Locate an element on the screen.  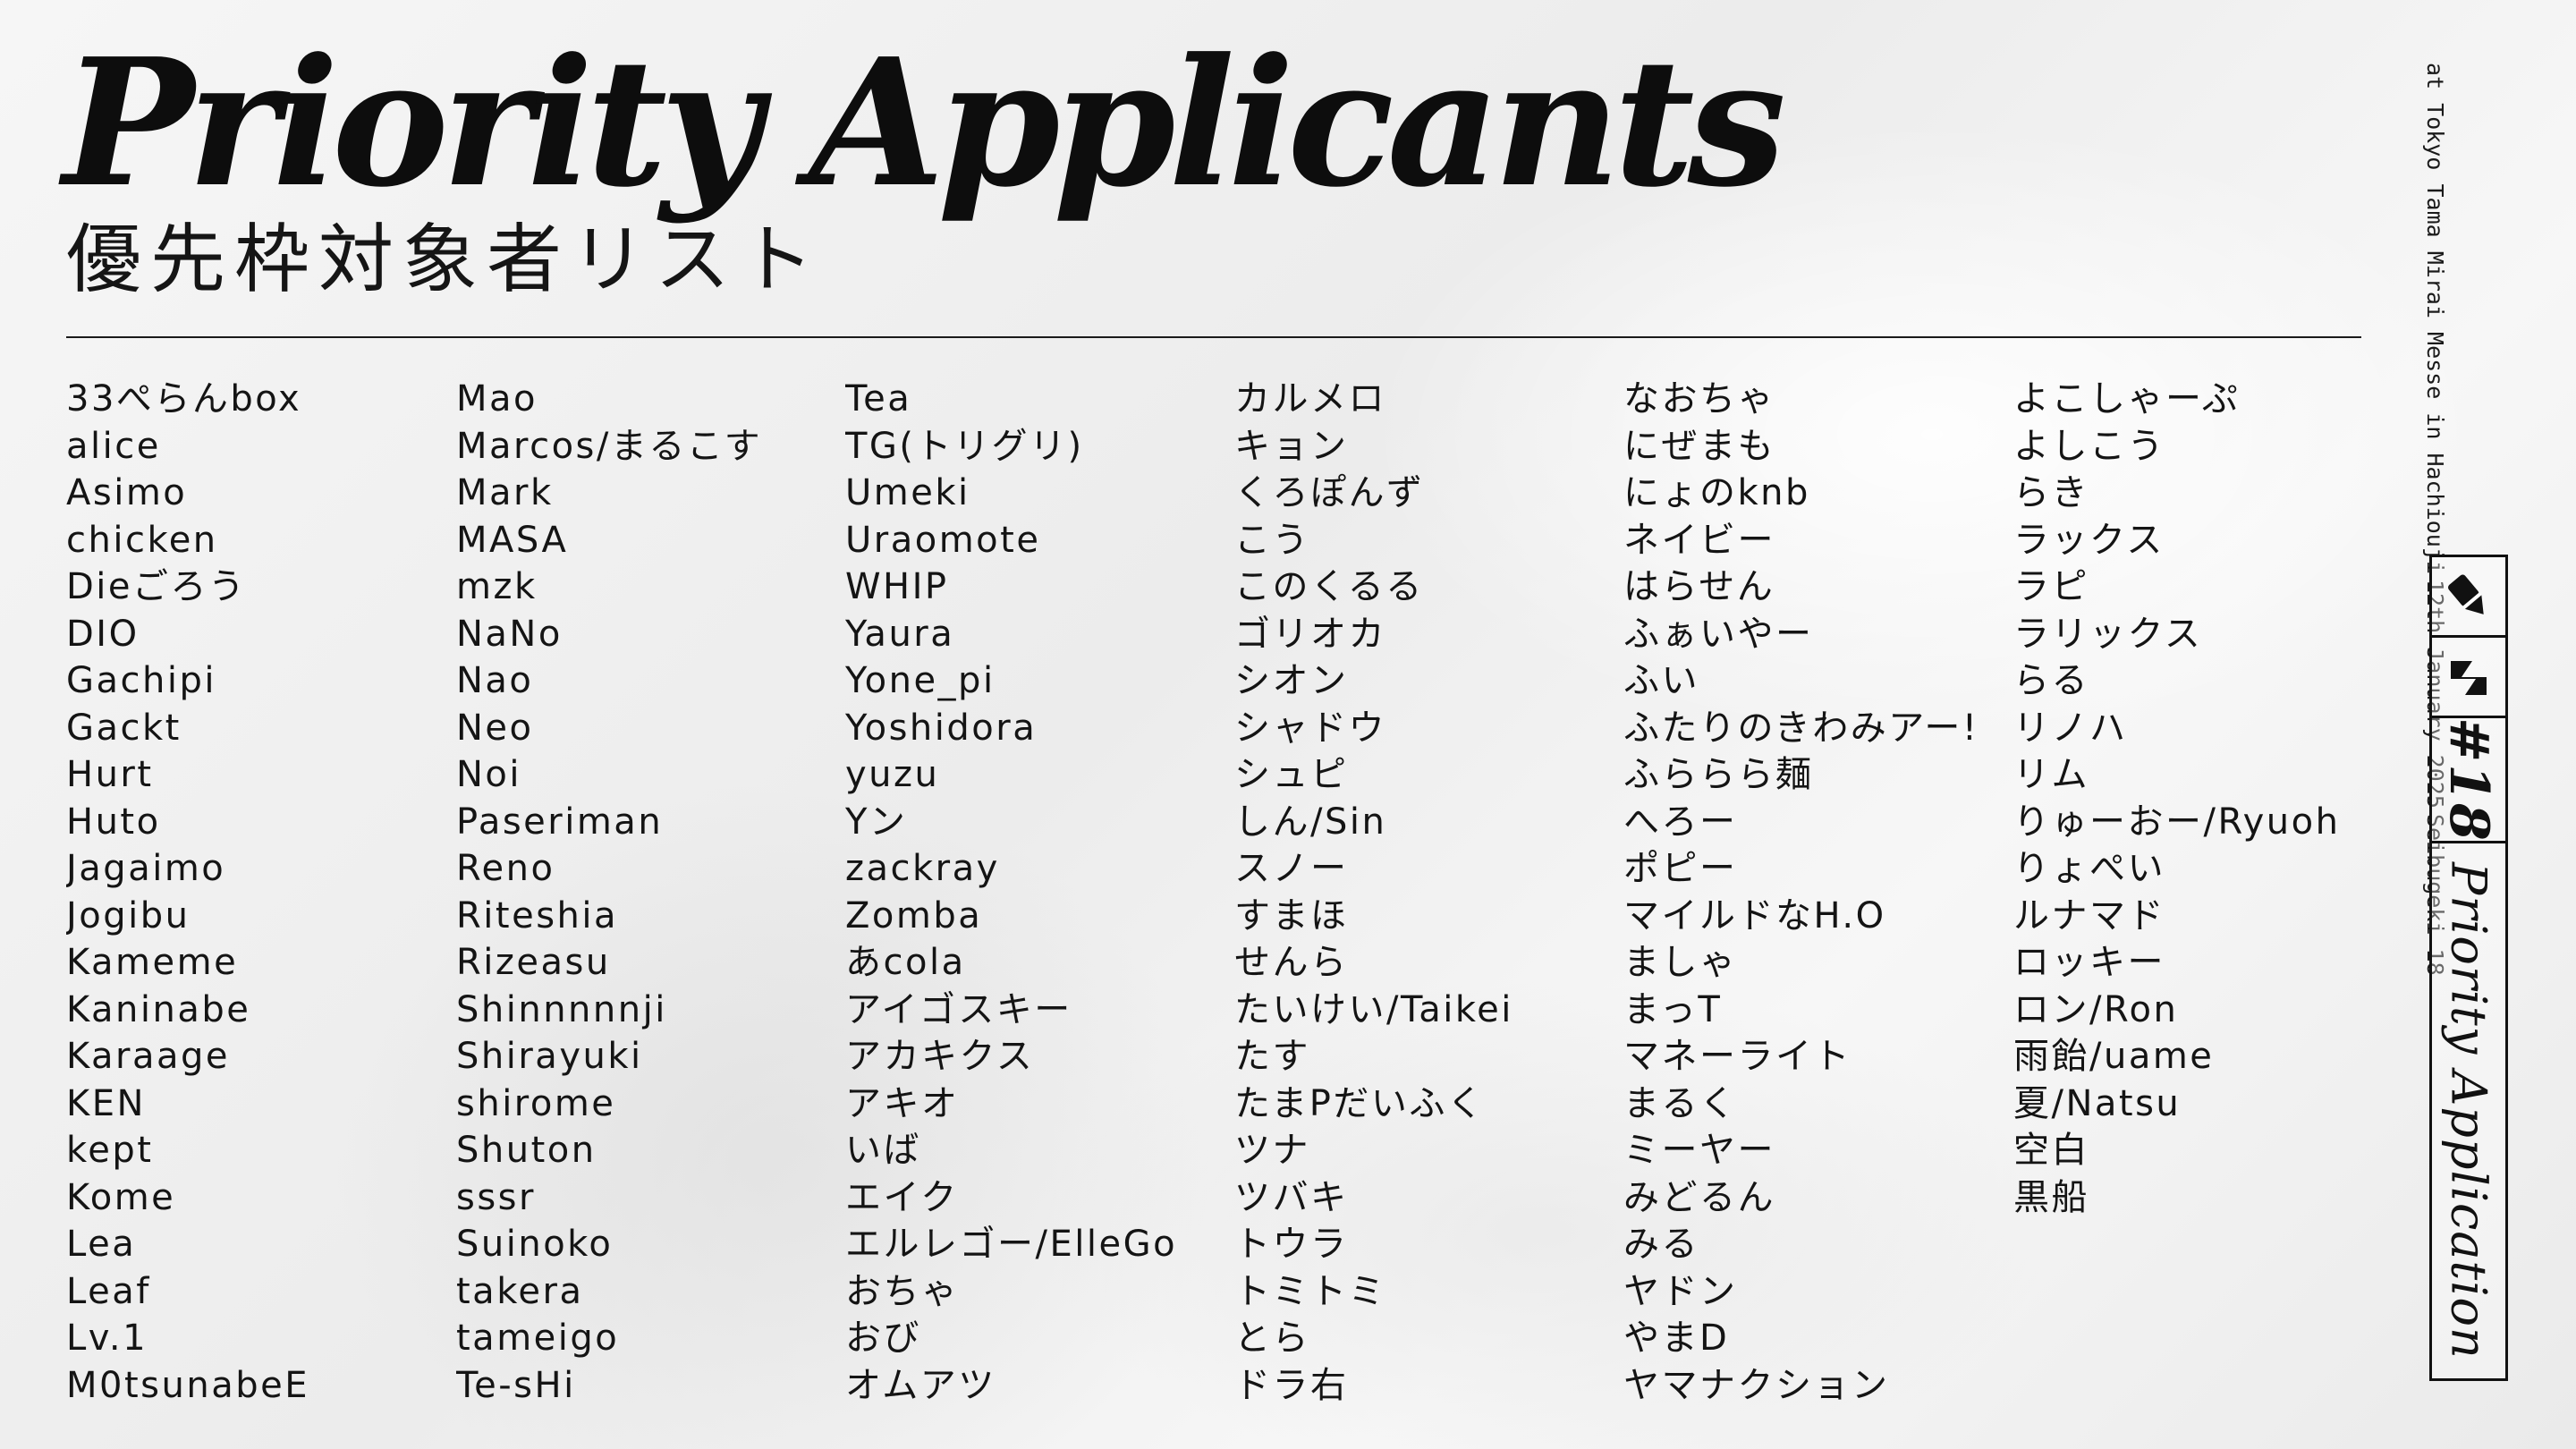
applicant-name: Uraomote is located at coordinates (943, 540).